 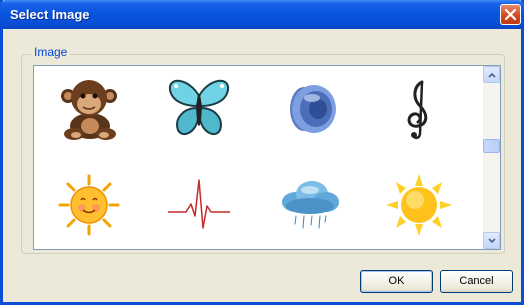 I want to click on image-item-butterfly, so click(x=204, y=112).